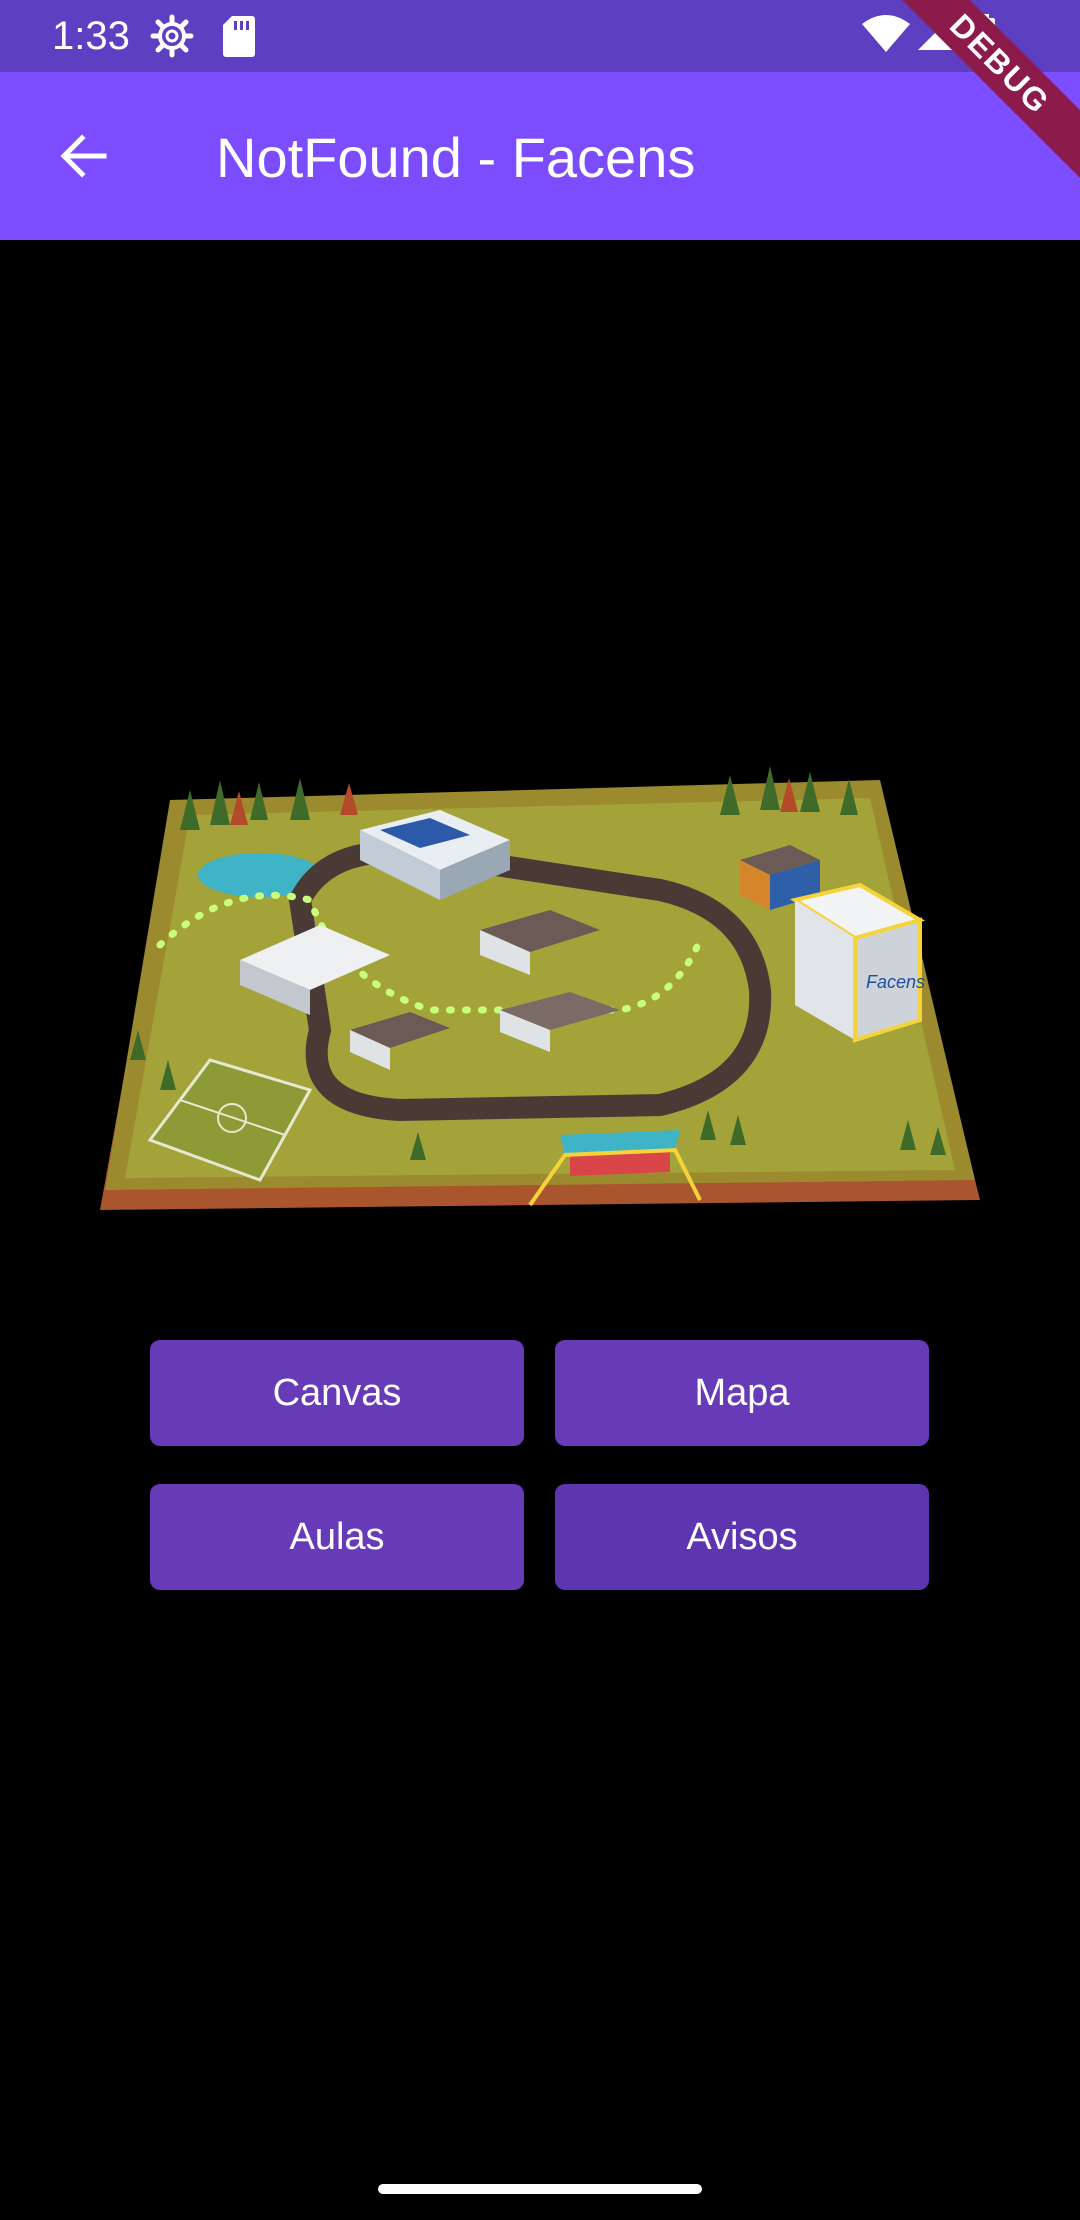 This screenshot has width=1080, height=2220. Describe the element at coordinates (91, 36) in the screenshot. I see `status-time: 1:33` at that location.